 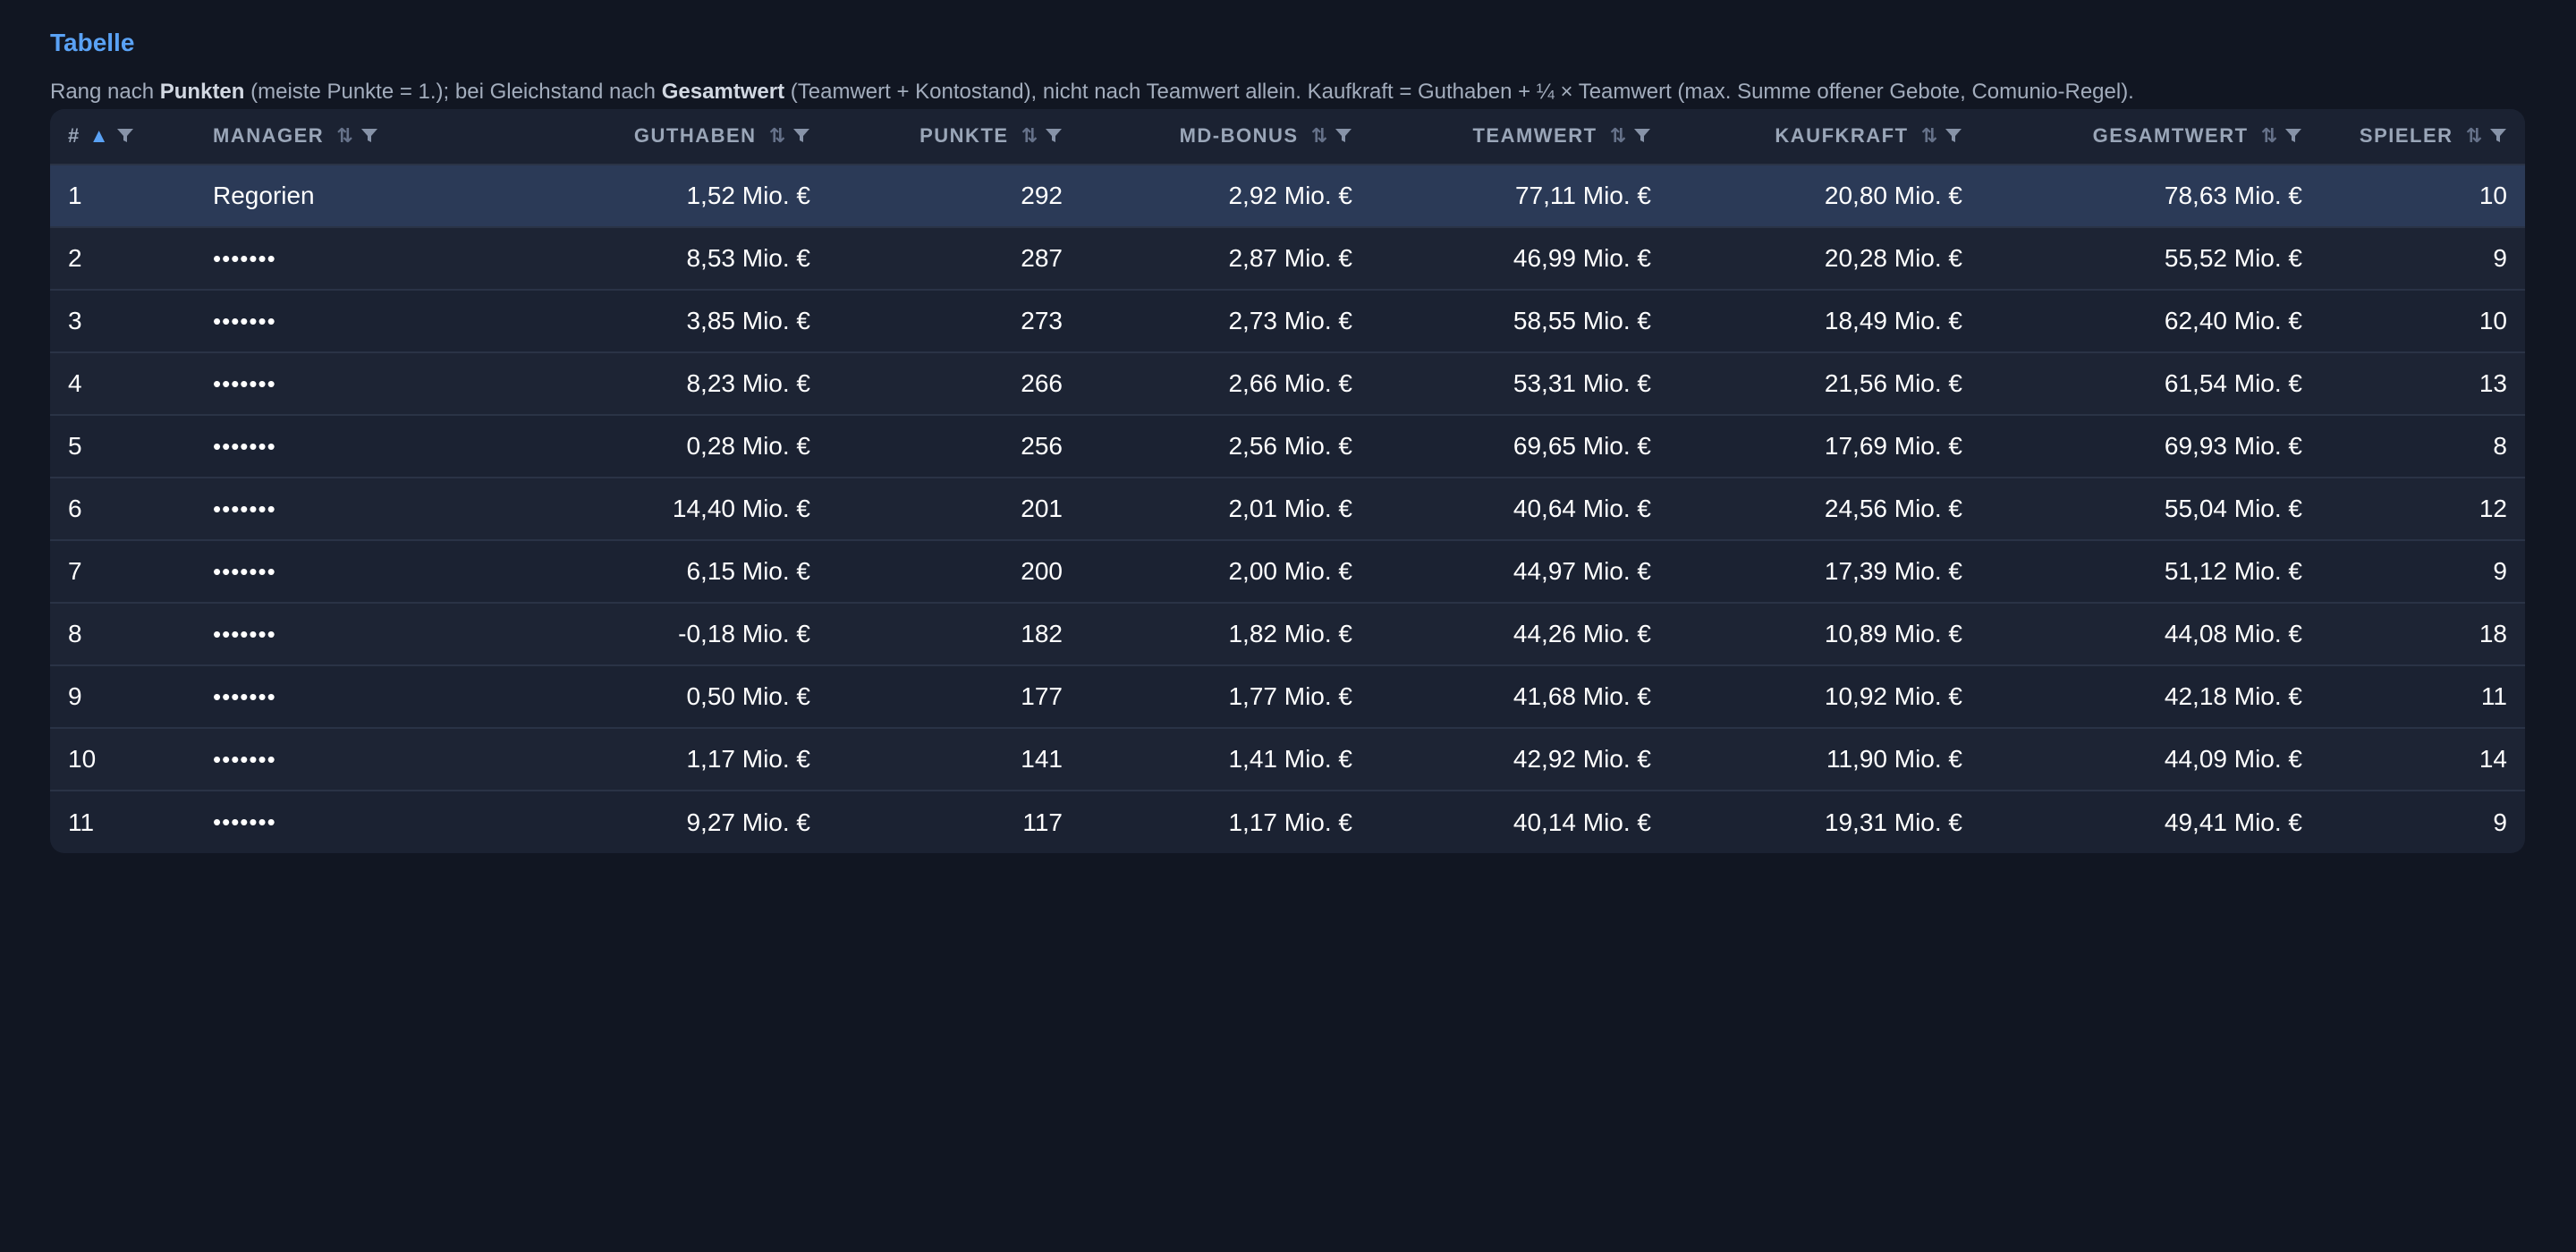 I want to click on cell-punkte: 287, so click(x=1042, y=258).